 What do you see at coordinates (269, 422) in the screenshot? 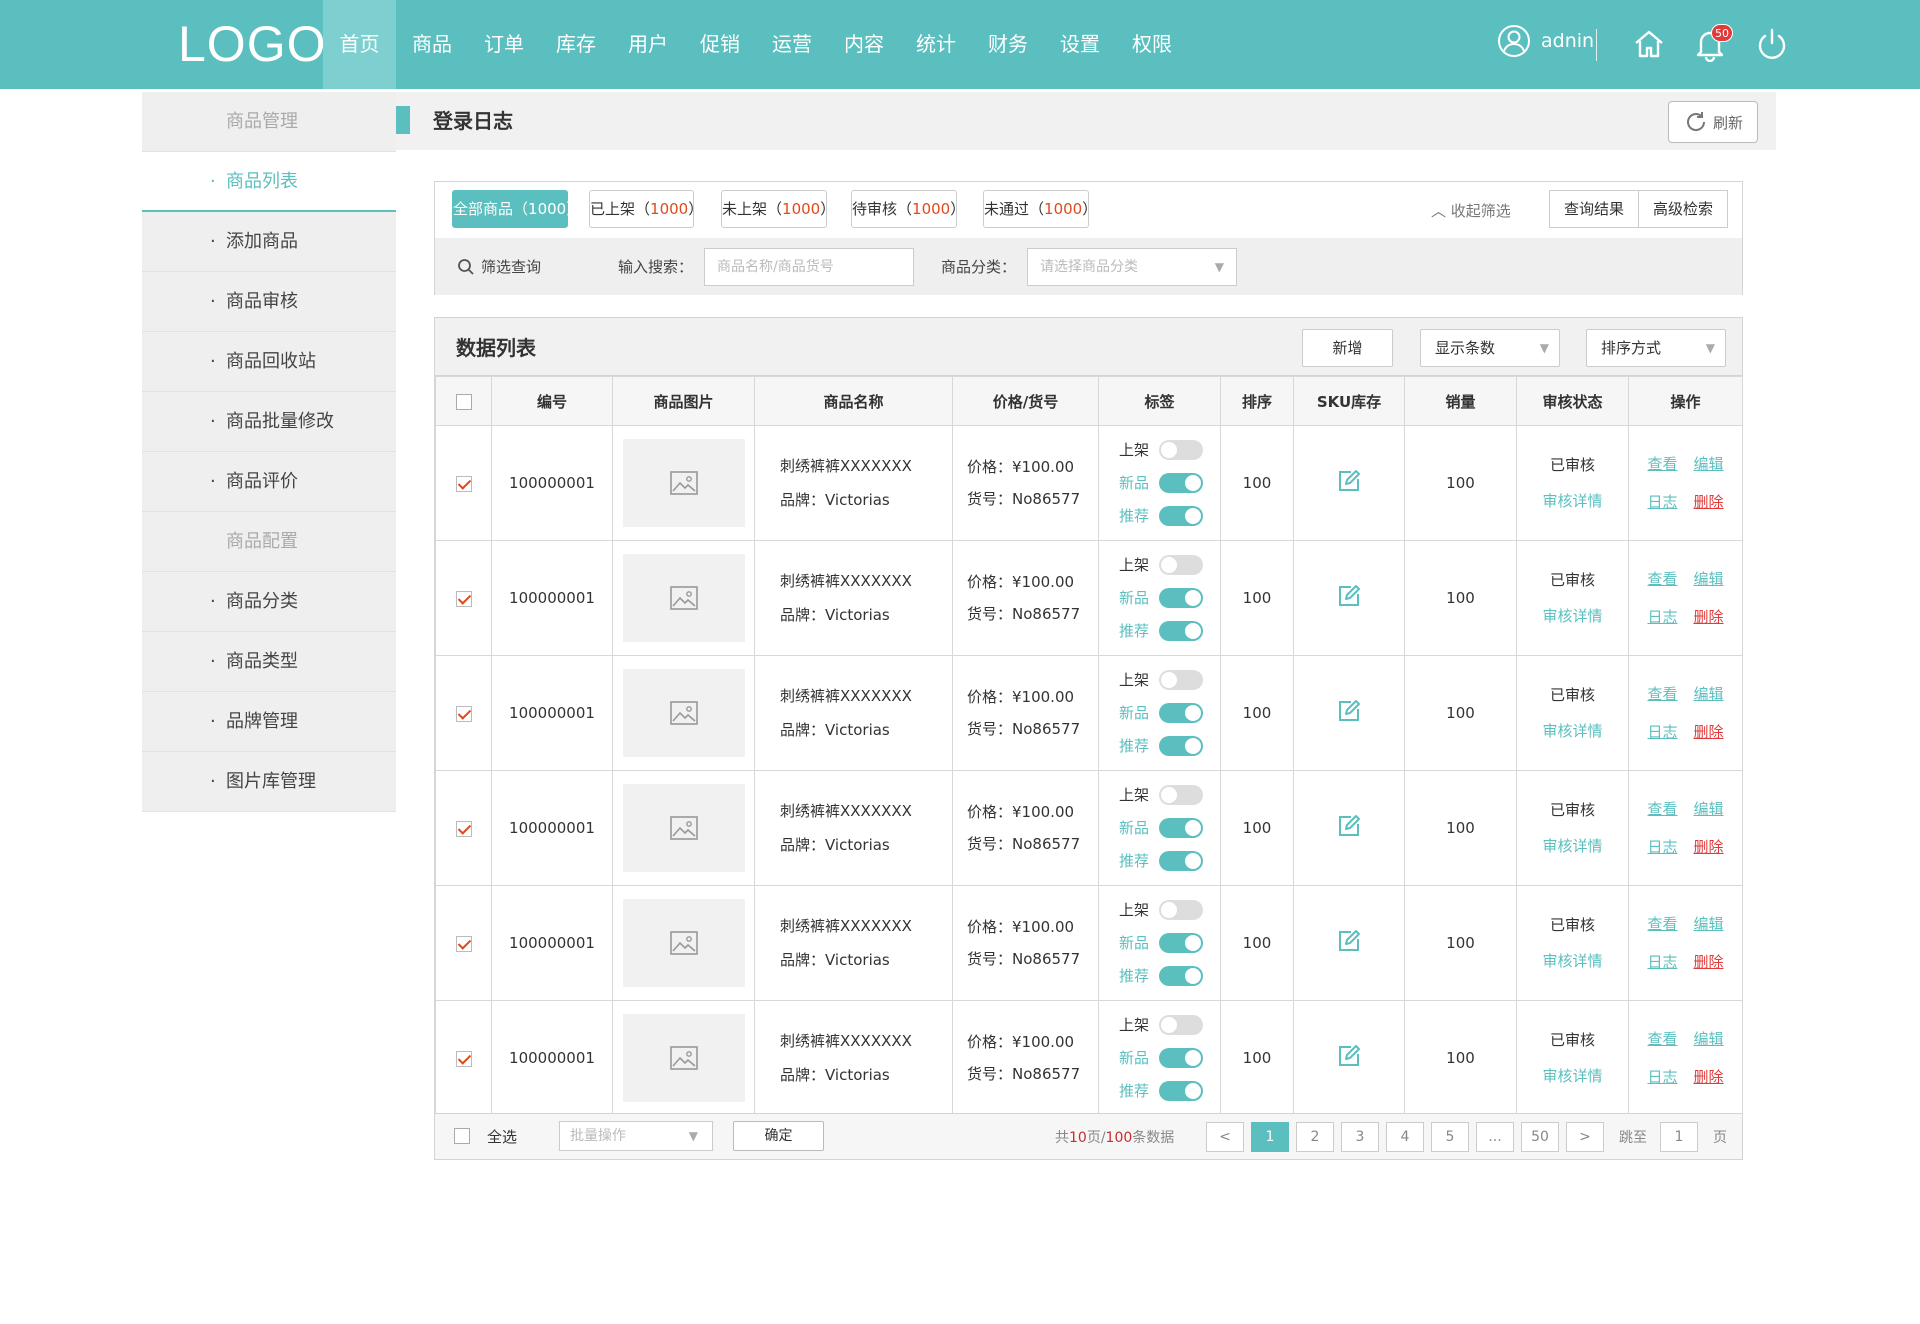
I see `sidebar-item: · 商品批量修改` at bounding box center [269, 422].